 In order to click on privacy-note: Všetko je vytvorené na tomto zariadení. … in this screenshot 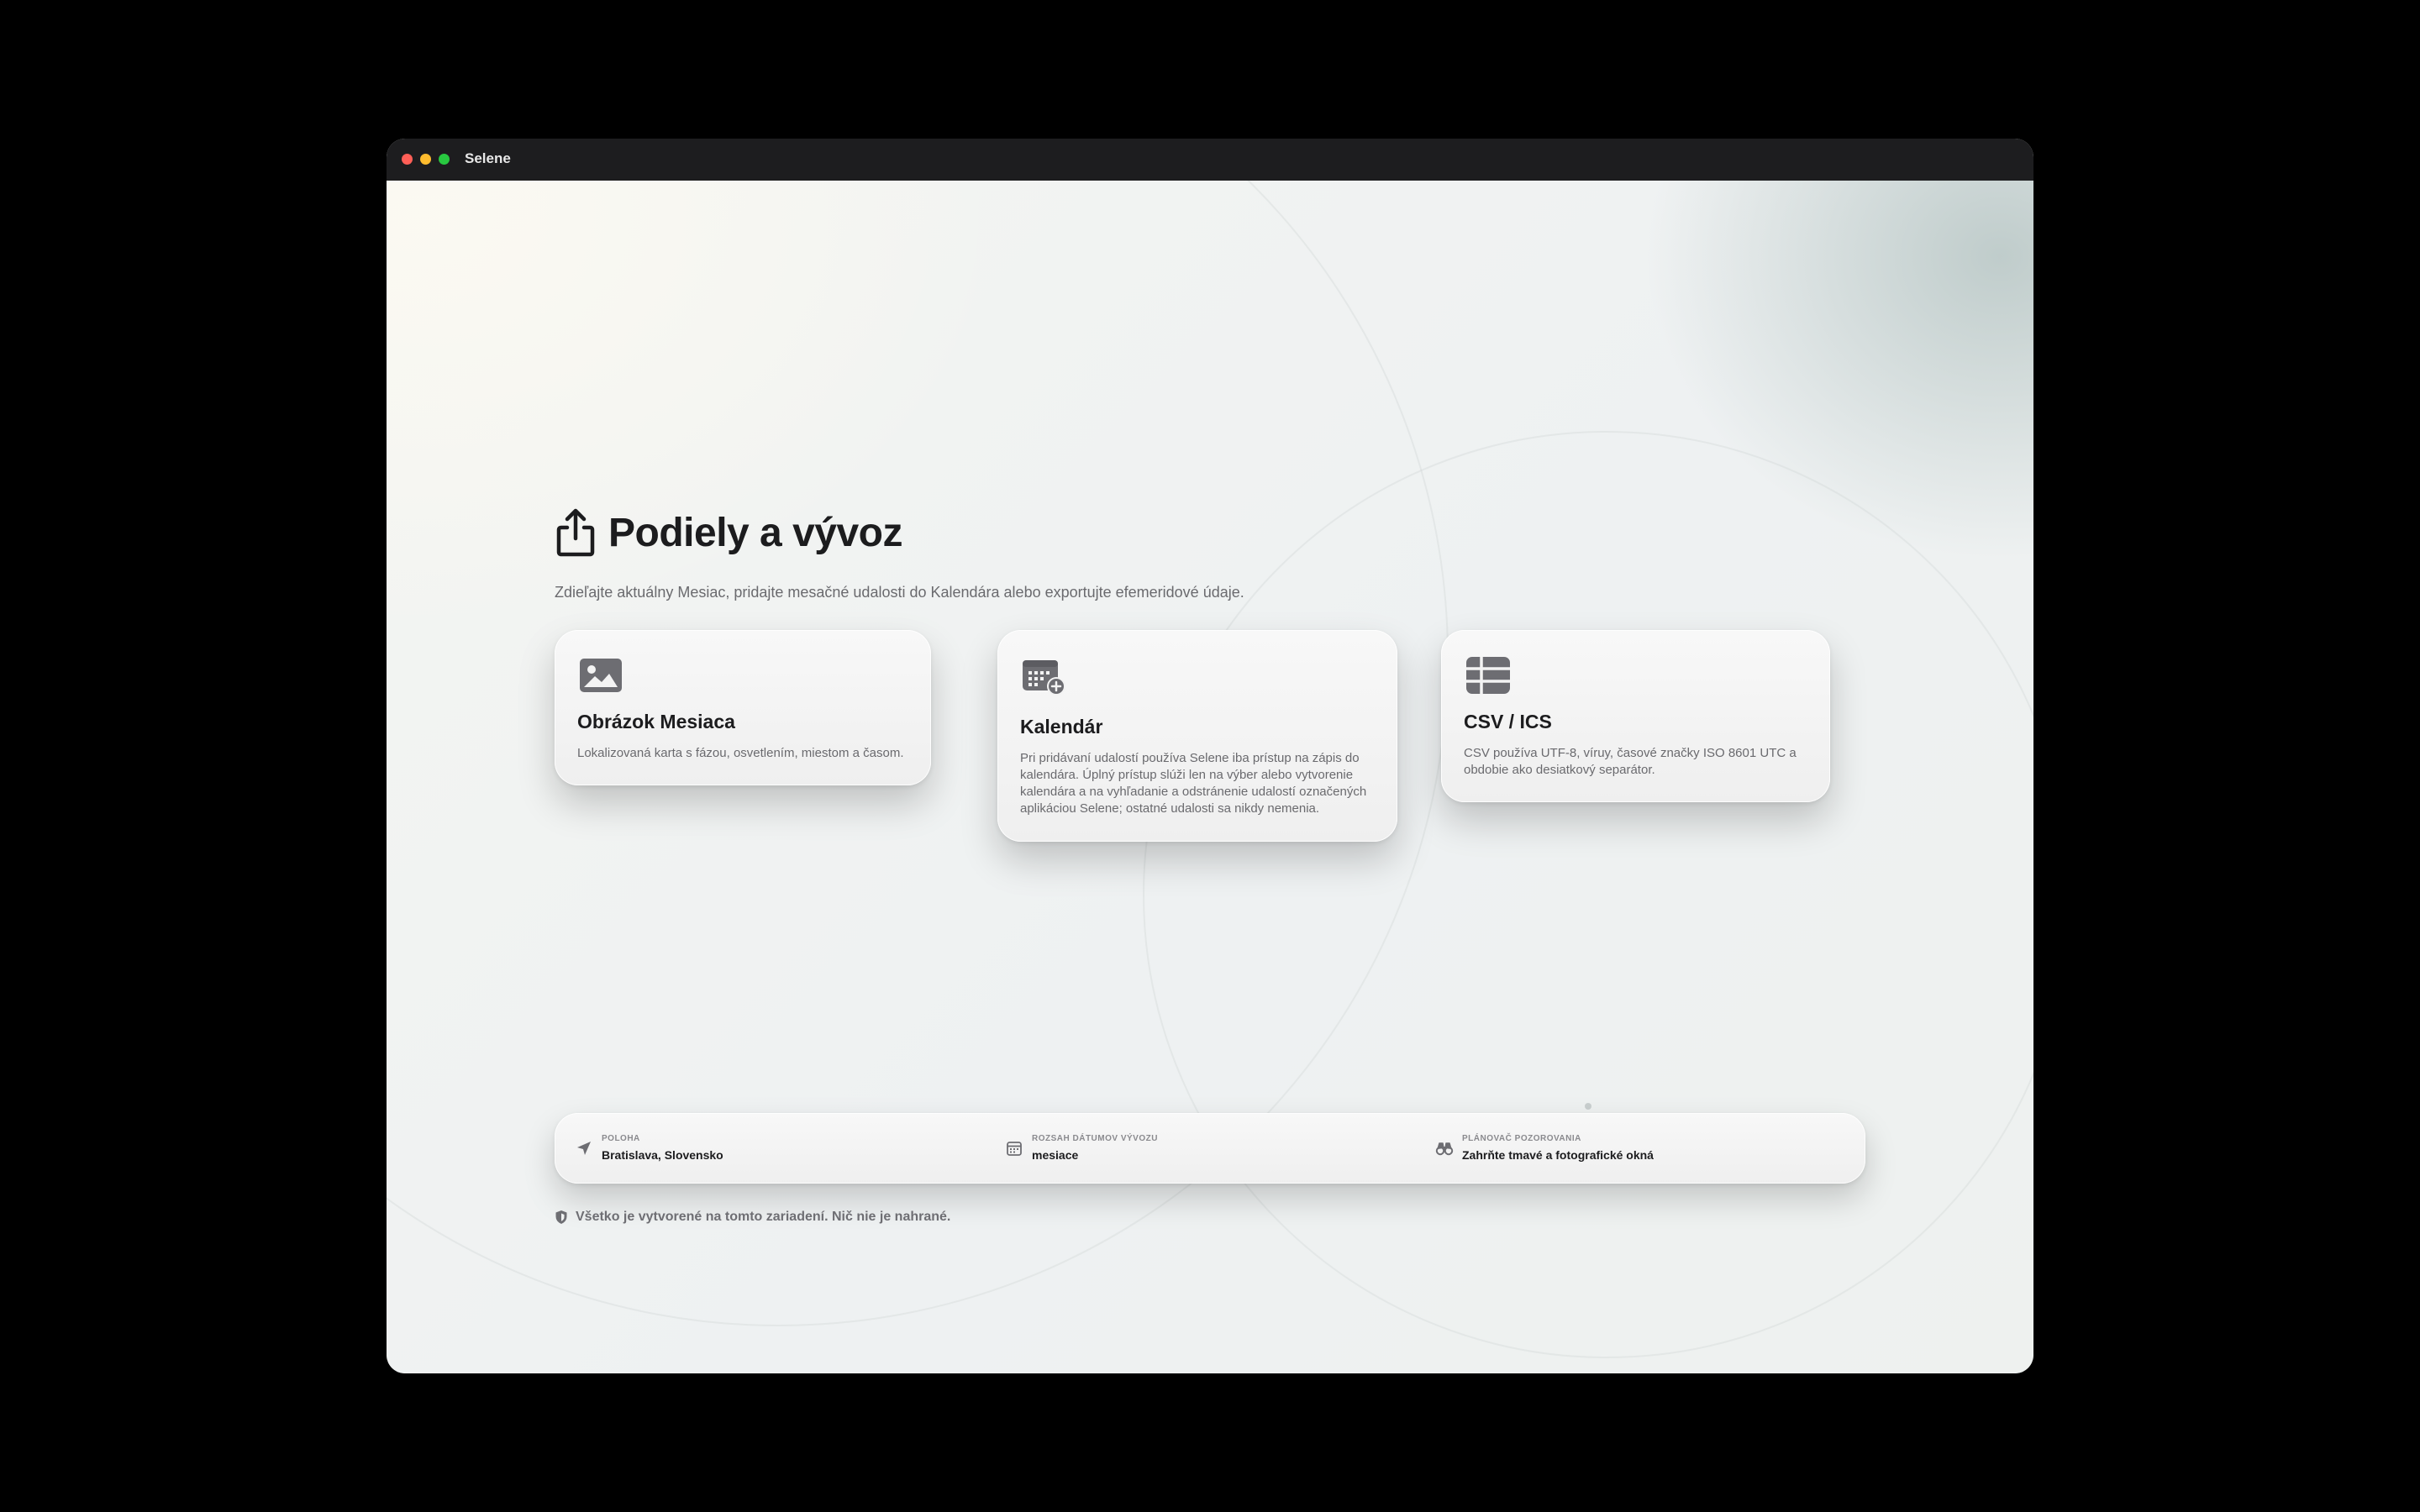, I will do `click(752, 1217)`.